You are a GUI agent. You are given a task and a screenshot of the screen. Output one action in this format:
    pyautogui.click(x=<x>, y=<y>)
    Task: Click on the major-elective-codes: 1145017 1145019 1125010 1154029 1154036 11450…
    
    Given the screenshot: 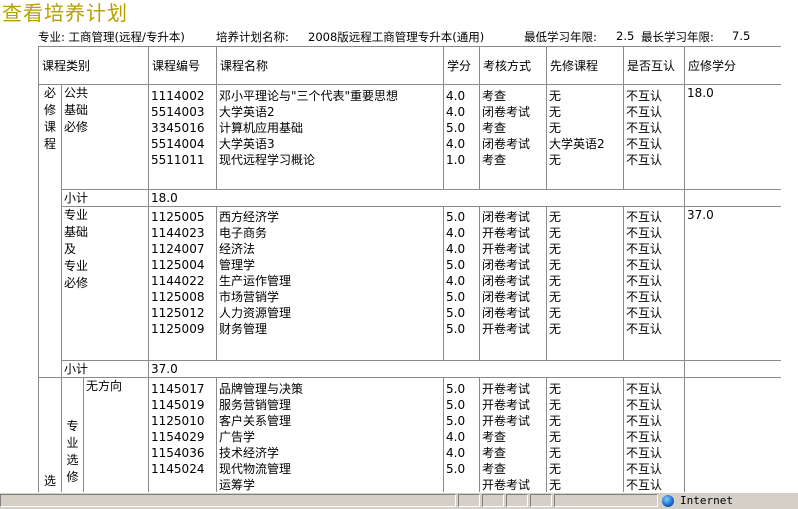 What is the action you would take?
    pyautogui.click(x=183, y=434)
    